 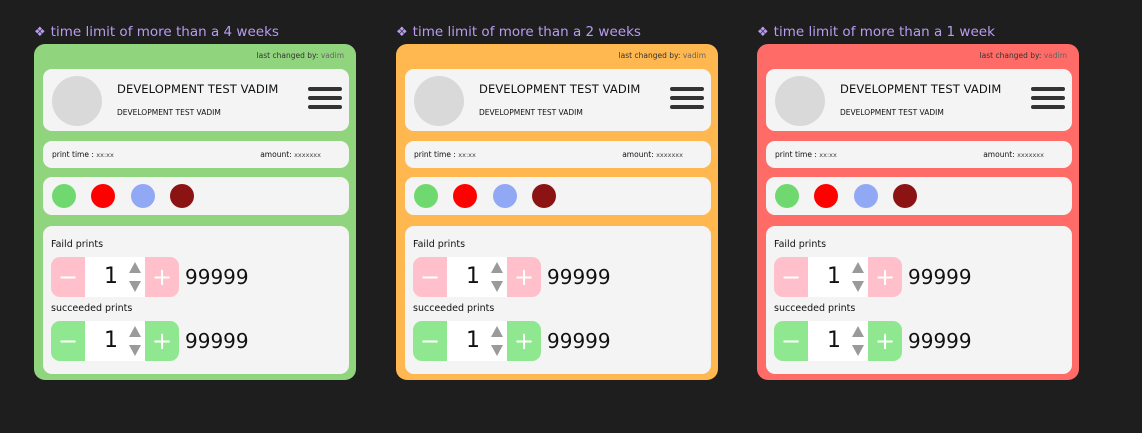 What do you see at coordinates (164, 32) in the screenshot?
I see `frame-title-text: time limit of more than a 4 weeks` at bounding box center [164, 32].